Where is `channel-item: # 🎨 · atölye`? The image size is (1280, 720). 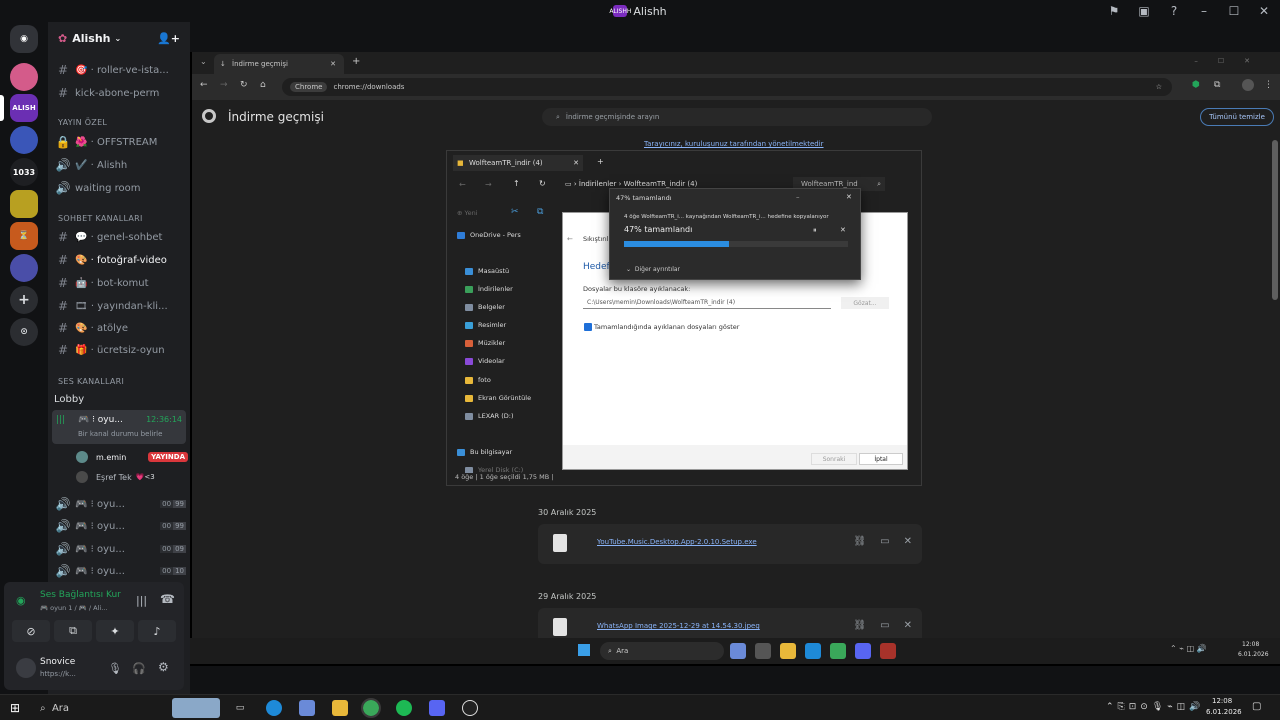 channel-item: # 🎨 · atölye is located at coordinates (120, 328).